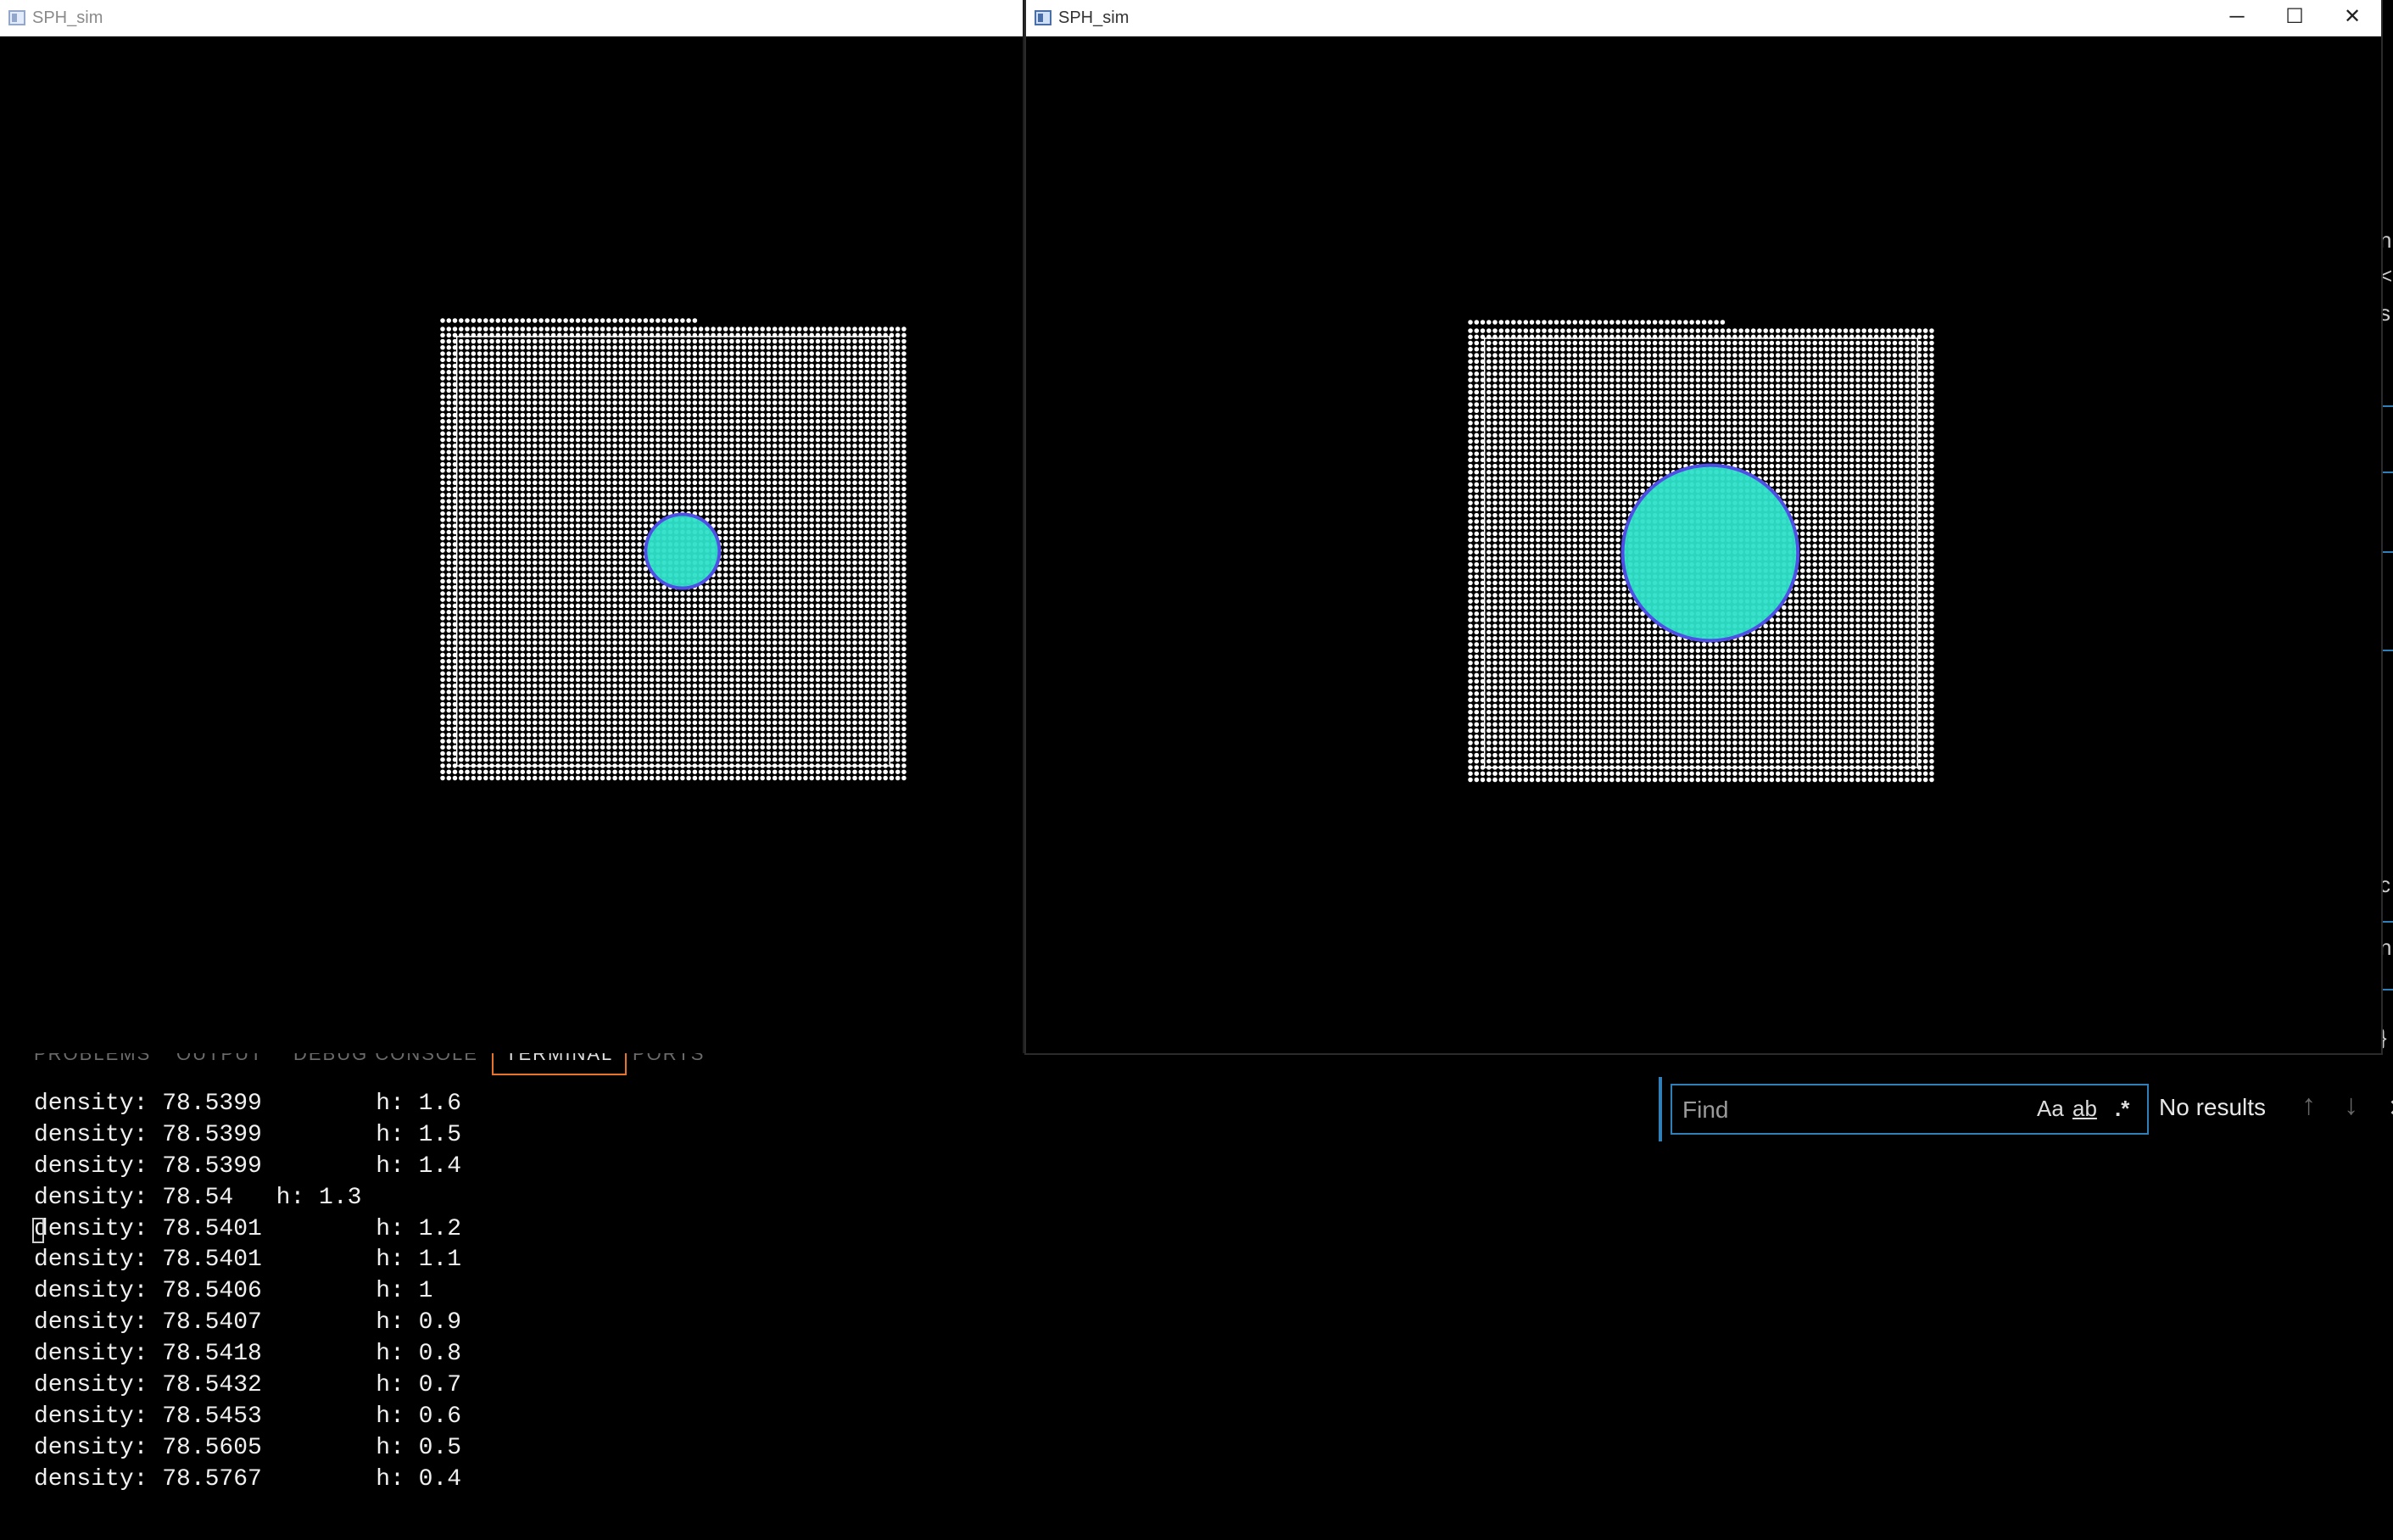 This screenshot has height=1540, width=2393. What do you see at coordinates (2050, 1109) in the screenshot?
I see `match-case-icon: Aa` at bounding box center [2050, 1109].